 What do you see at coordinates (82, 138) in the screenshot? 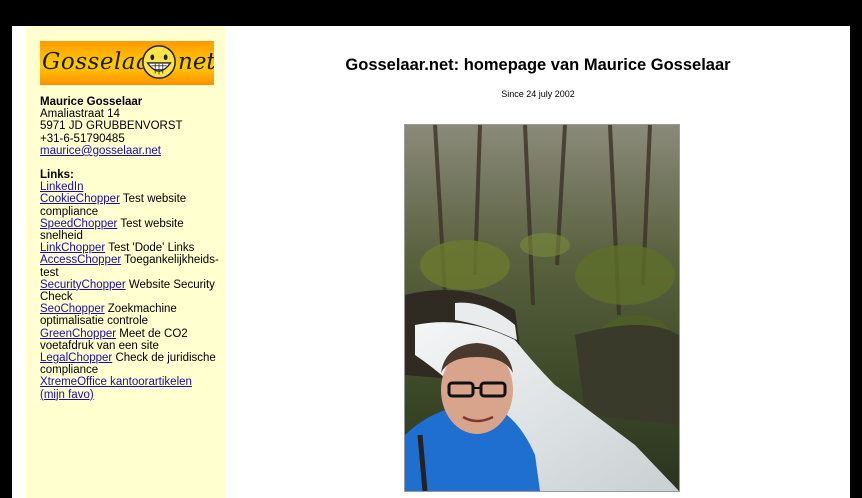
I see `contact-phone: +31-6-51790485` at bounding box center [82, 138].